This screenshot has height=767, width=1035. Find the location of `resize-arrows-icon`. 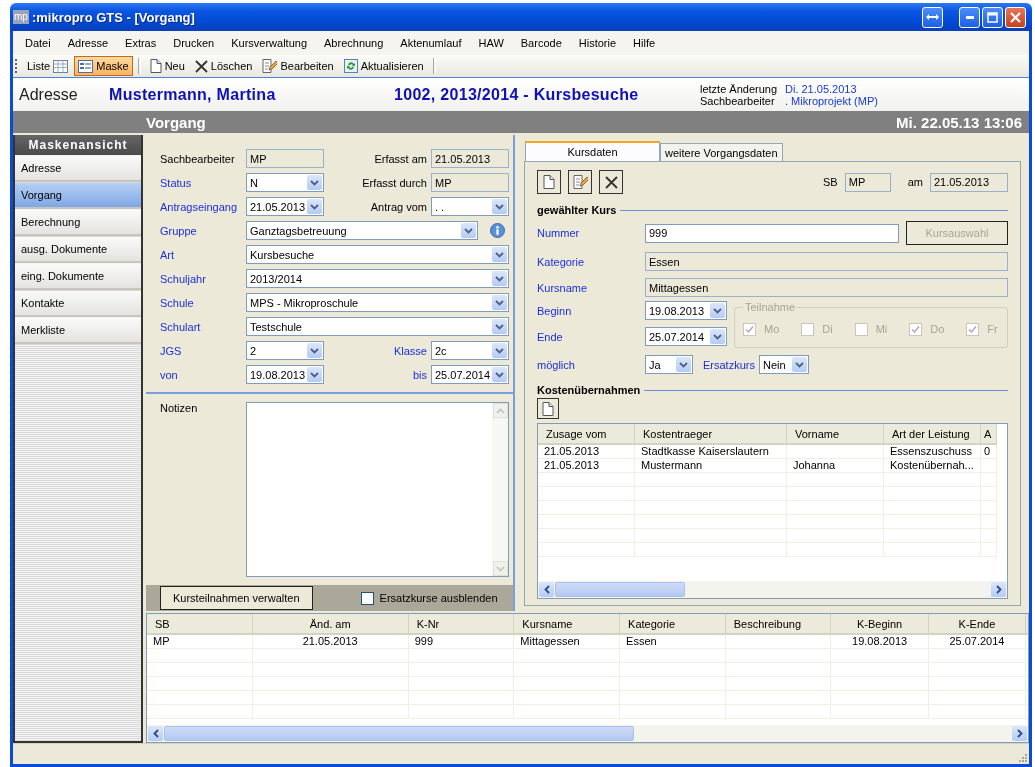

resize-arrows-icon is located at coordinates (932, 17).